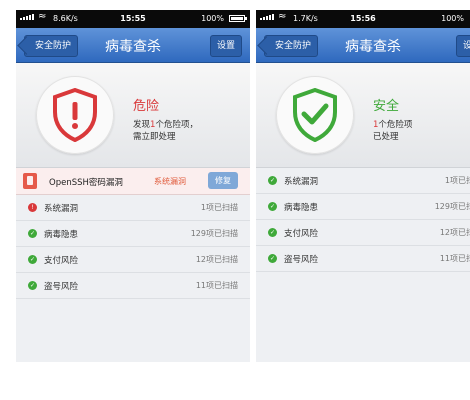 Image resolution: width=470 pixels, height=400 pixels. What do you see at coordinates (165, 125) in the screenshot?
I see `risk-summary: 发现1个危险项，` at bounding box center [165, 125].